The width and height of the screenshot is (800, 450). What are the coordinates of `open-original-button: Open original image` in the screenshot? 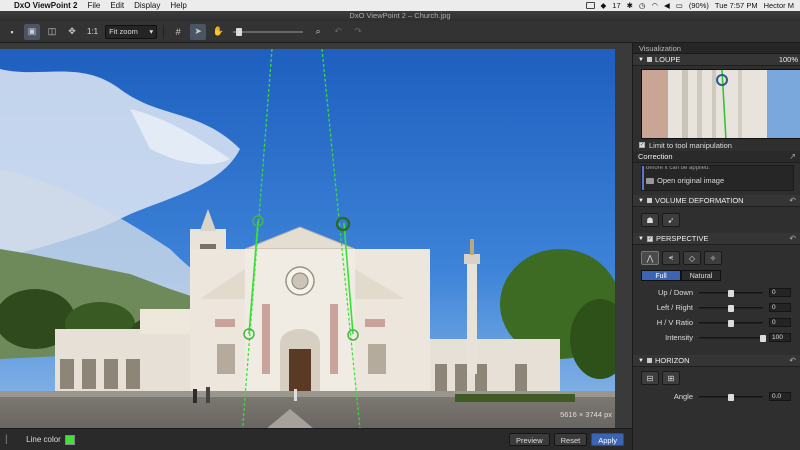 It's located at (717, 180).